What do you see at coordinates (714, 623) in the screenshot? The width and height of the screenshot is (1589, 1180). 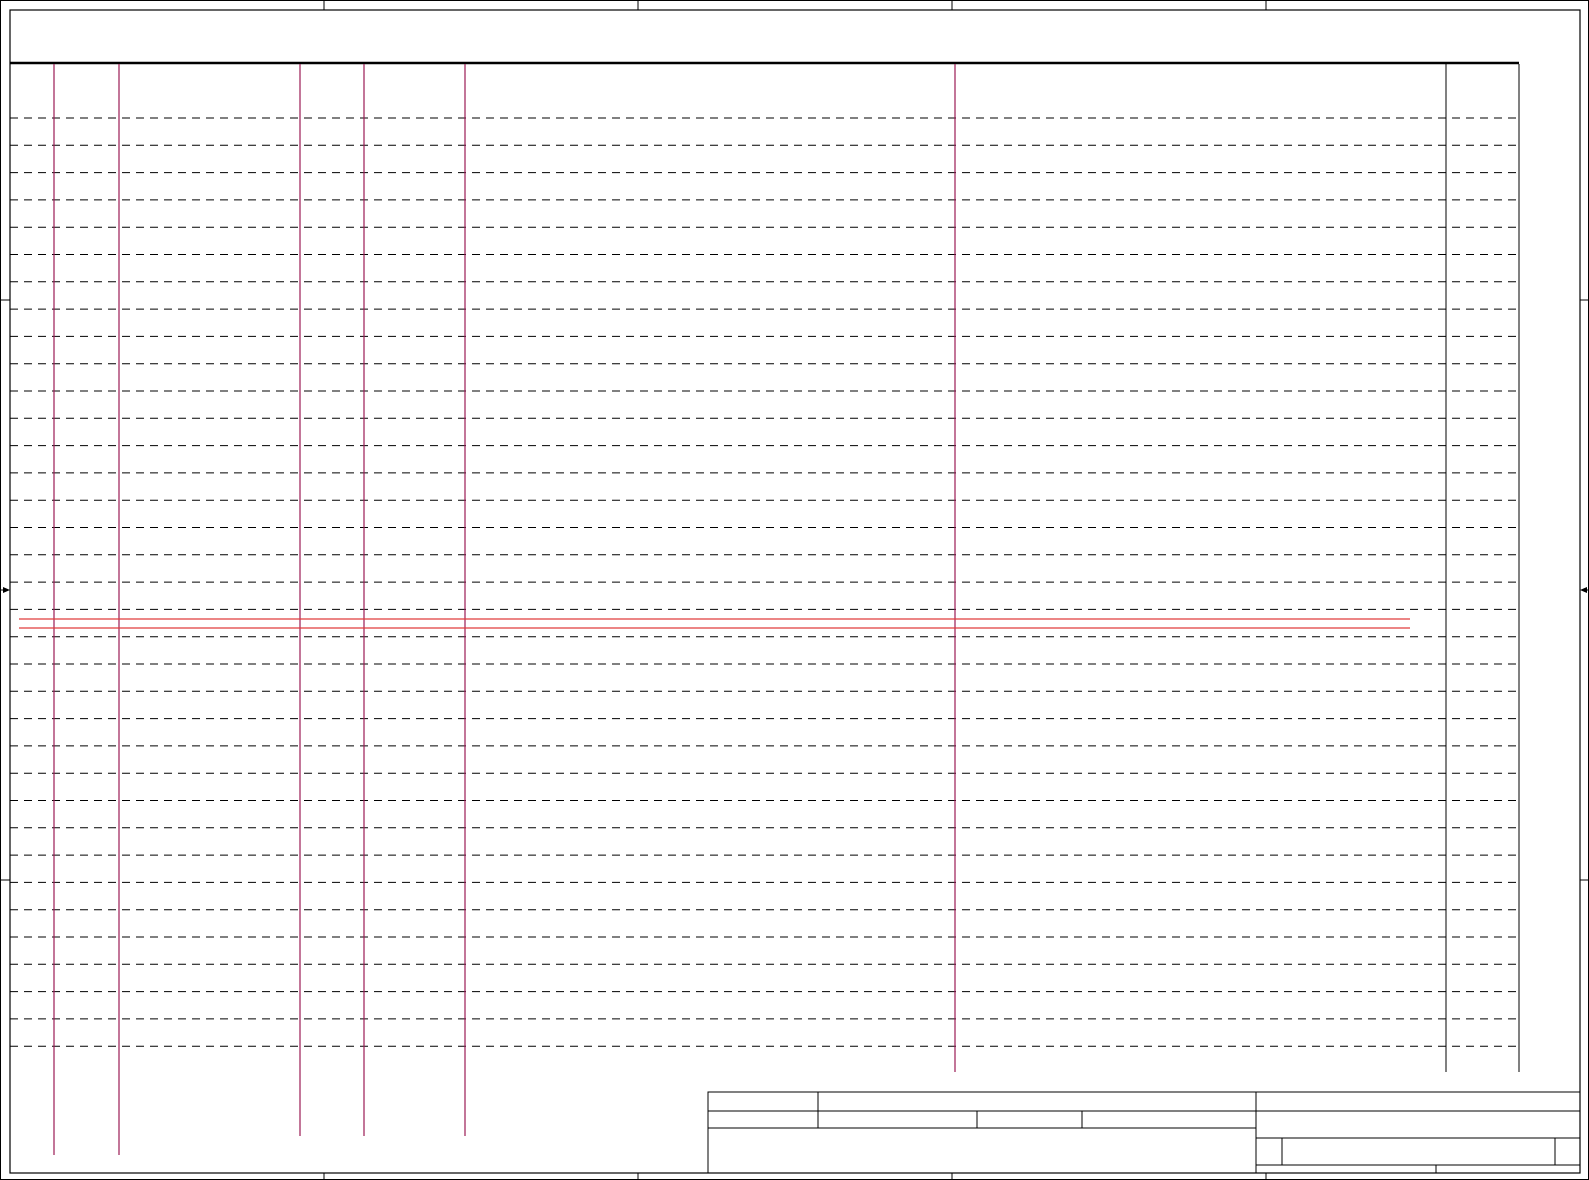 I see `highlight-lines` at bounding box center [714, 623].